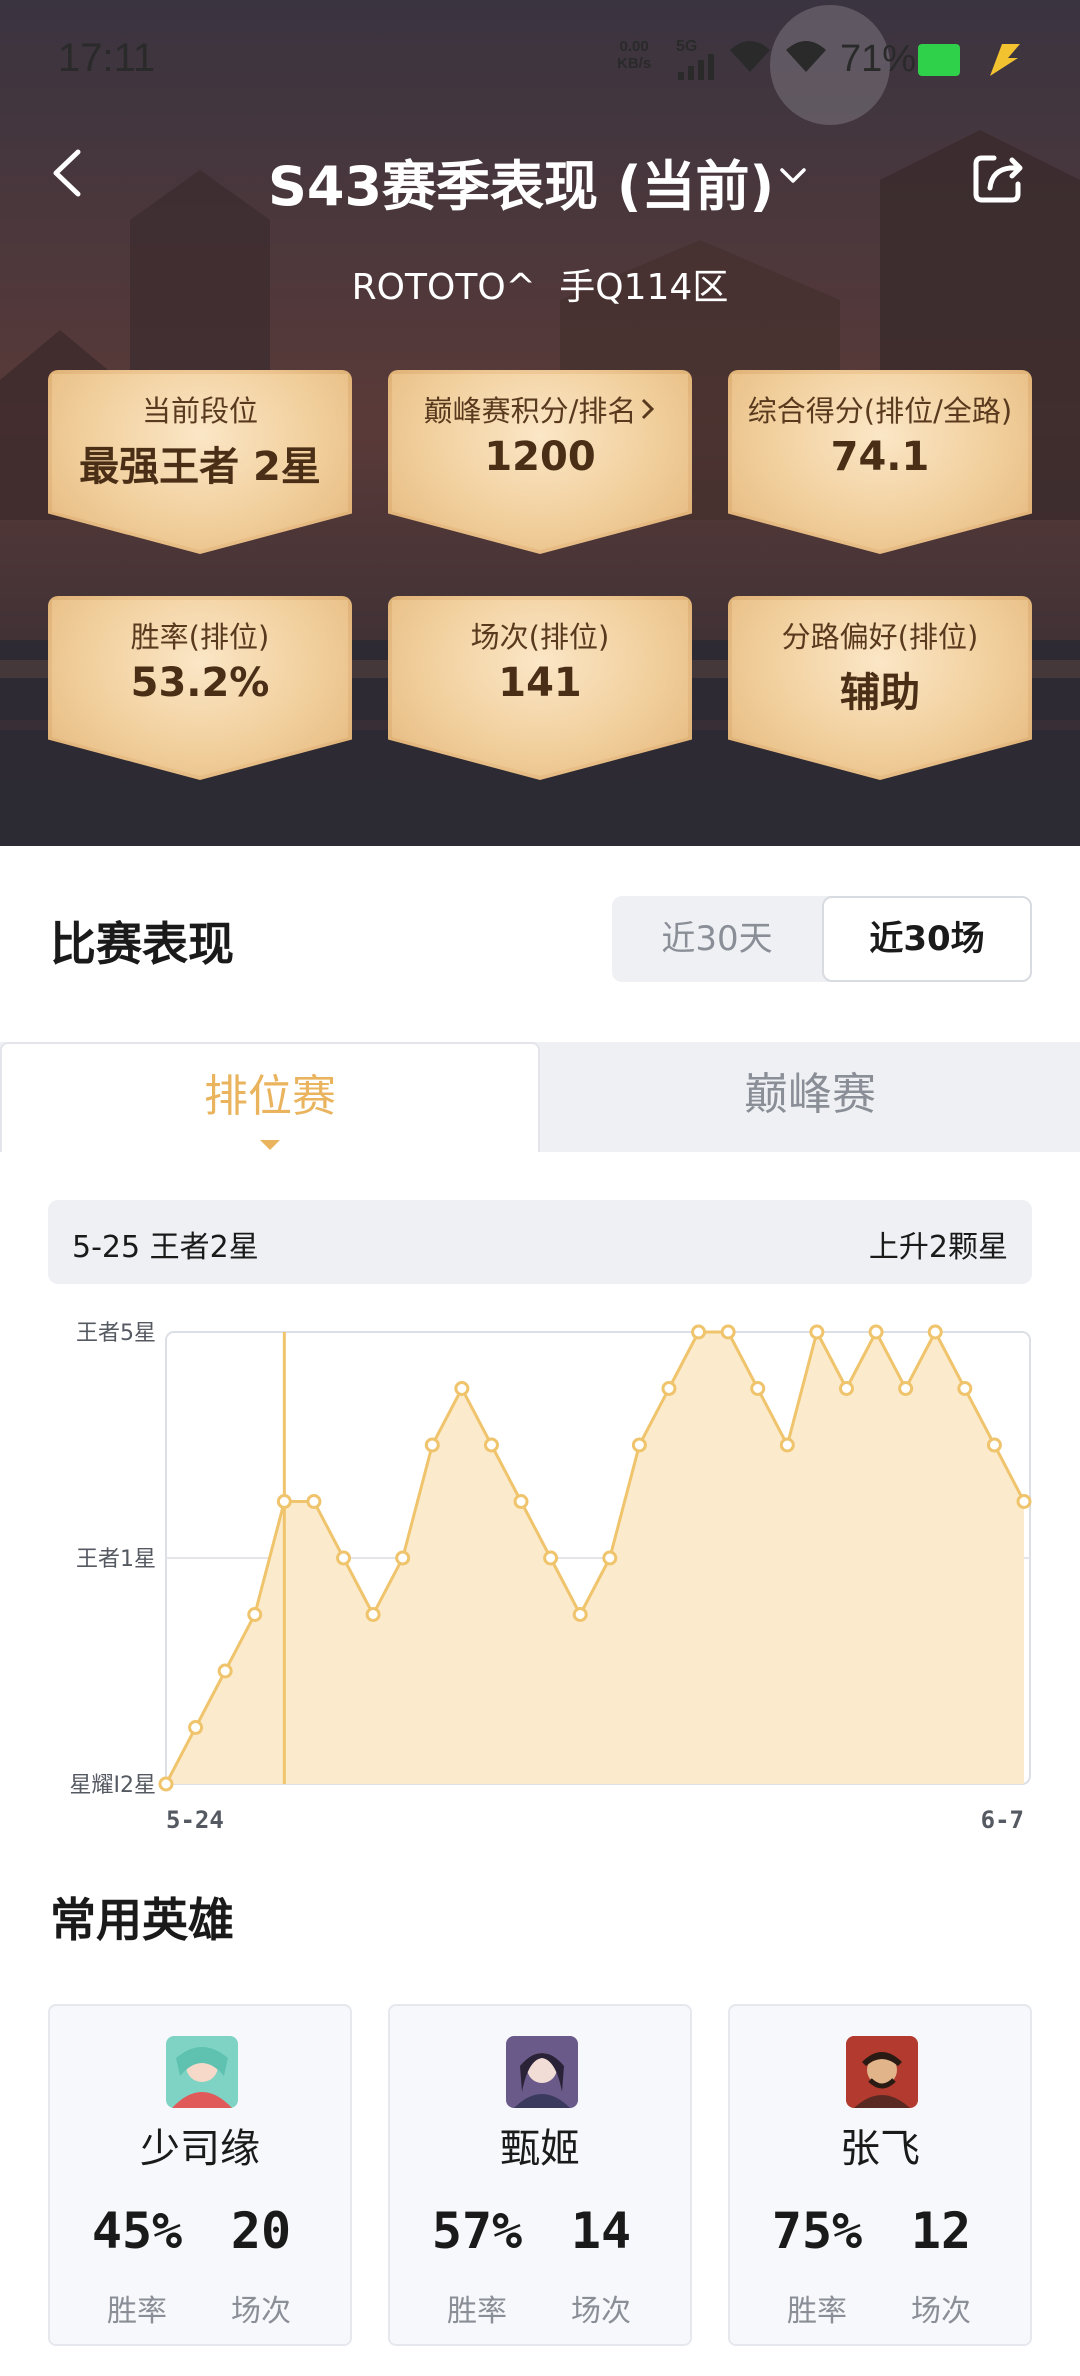  What do you see at coordinates (648, 409) in the screenshot?
I see `chevron-right-icon` at bounding box center [648, 409].